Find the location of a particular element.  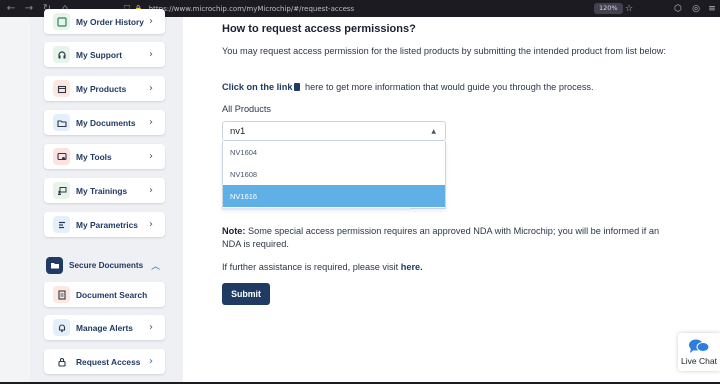

sidebar-item-tools: My Tools › is located at coordinates (104, 156).